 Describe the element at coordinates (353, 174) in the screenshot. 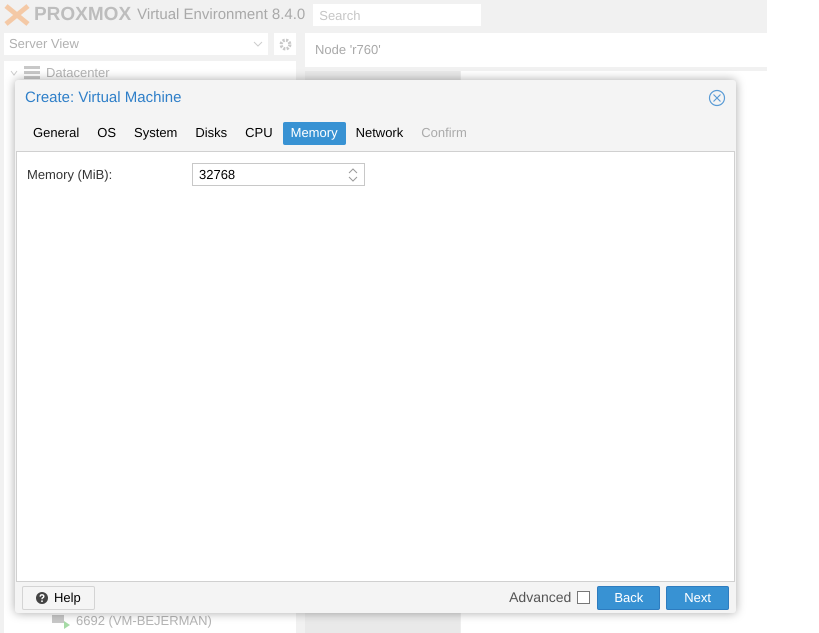

I see `spinner-icon` at that location.